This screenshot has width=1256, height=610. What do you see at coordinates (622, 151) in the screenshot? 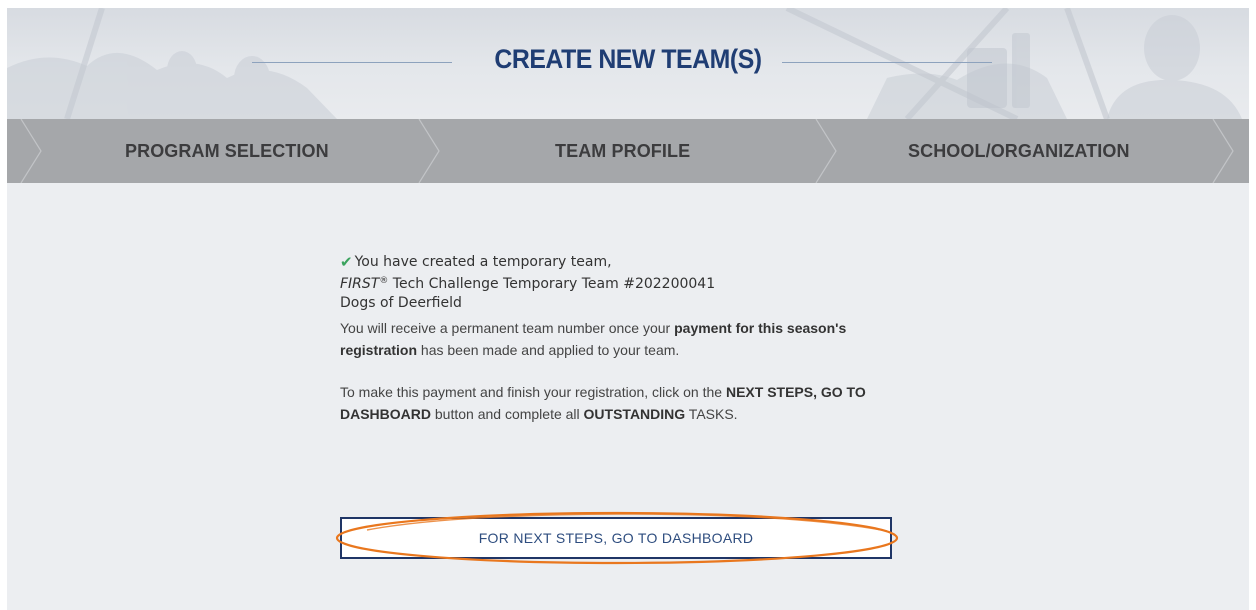
I see `step-team-profile: TEAM PROFILE` at bounding box center [622, 151].